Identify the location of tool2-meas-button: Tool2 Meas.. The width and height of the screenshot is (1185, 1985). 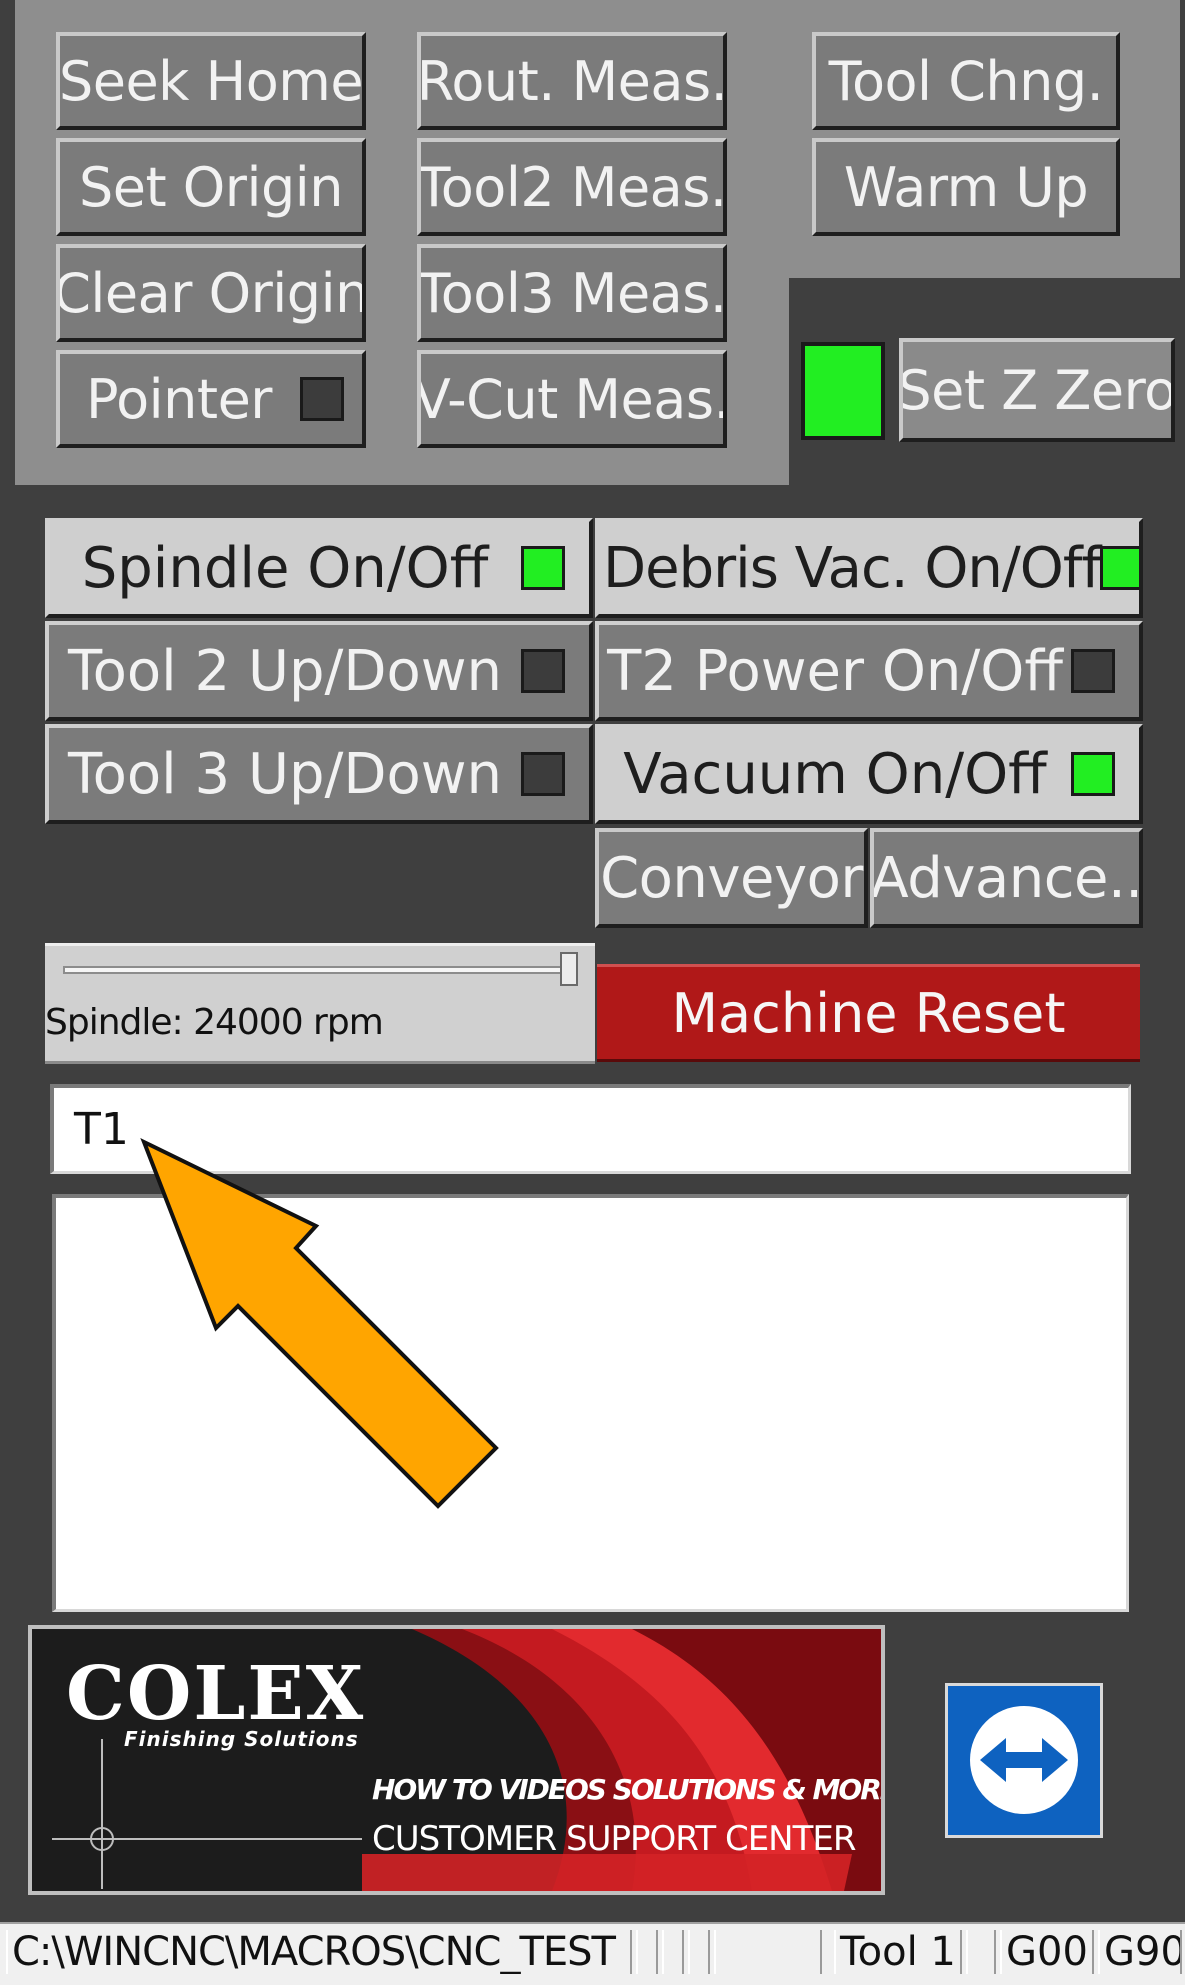
(572, 187).